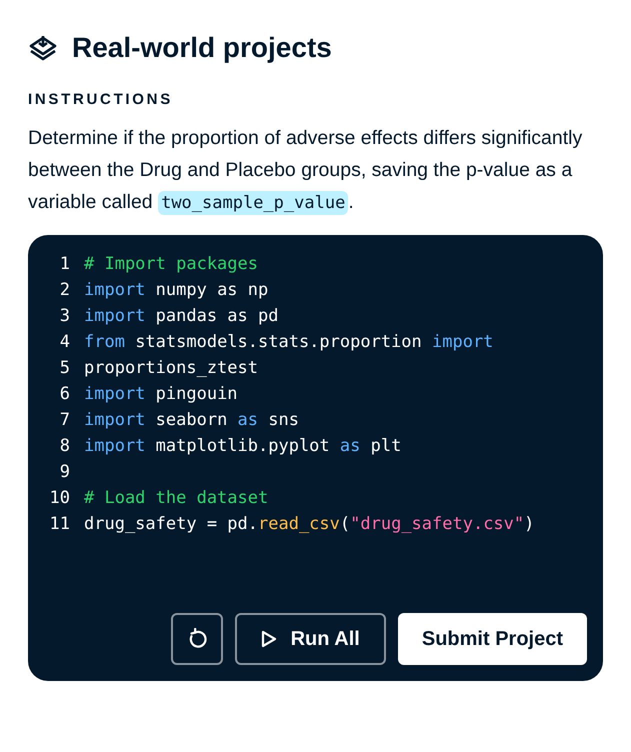 The image size is (631, 752). Describe the element at coordinates (64, 290) in the screenshot. I see `line-number: 2` at that location.